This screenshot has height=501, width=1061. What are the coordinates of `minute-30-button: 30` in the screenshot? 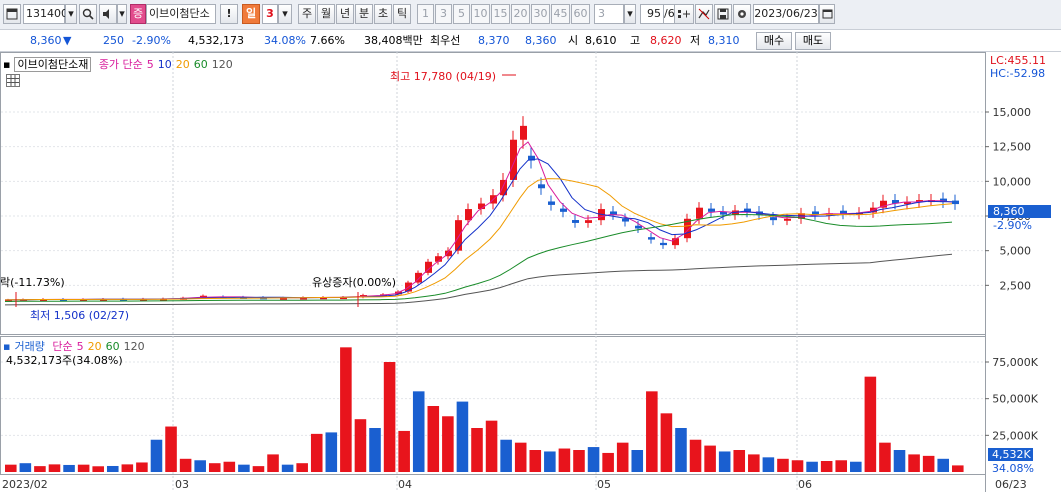 It's located at (540, 14).